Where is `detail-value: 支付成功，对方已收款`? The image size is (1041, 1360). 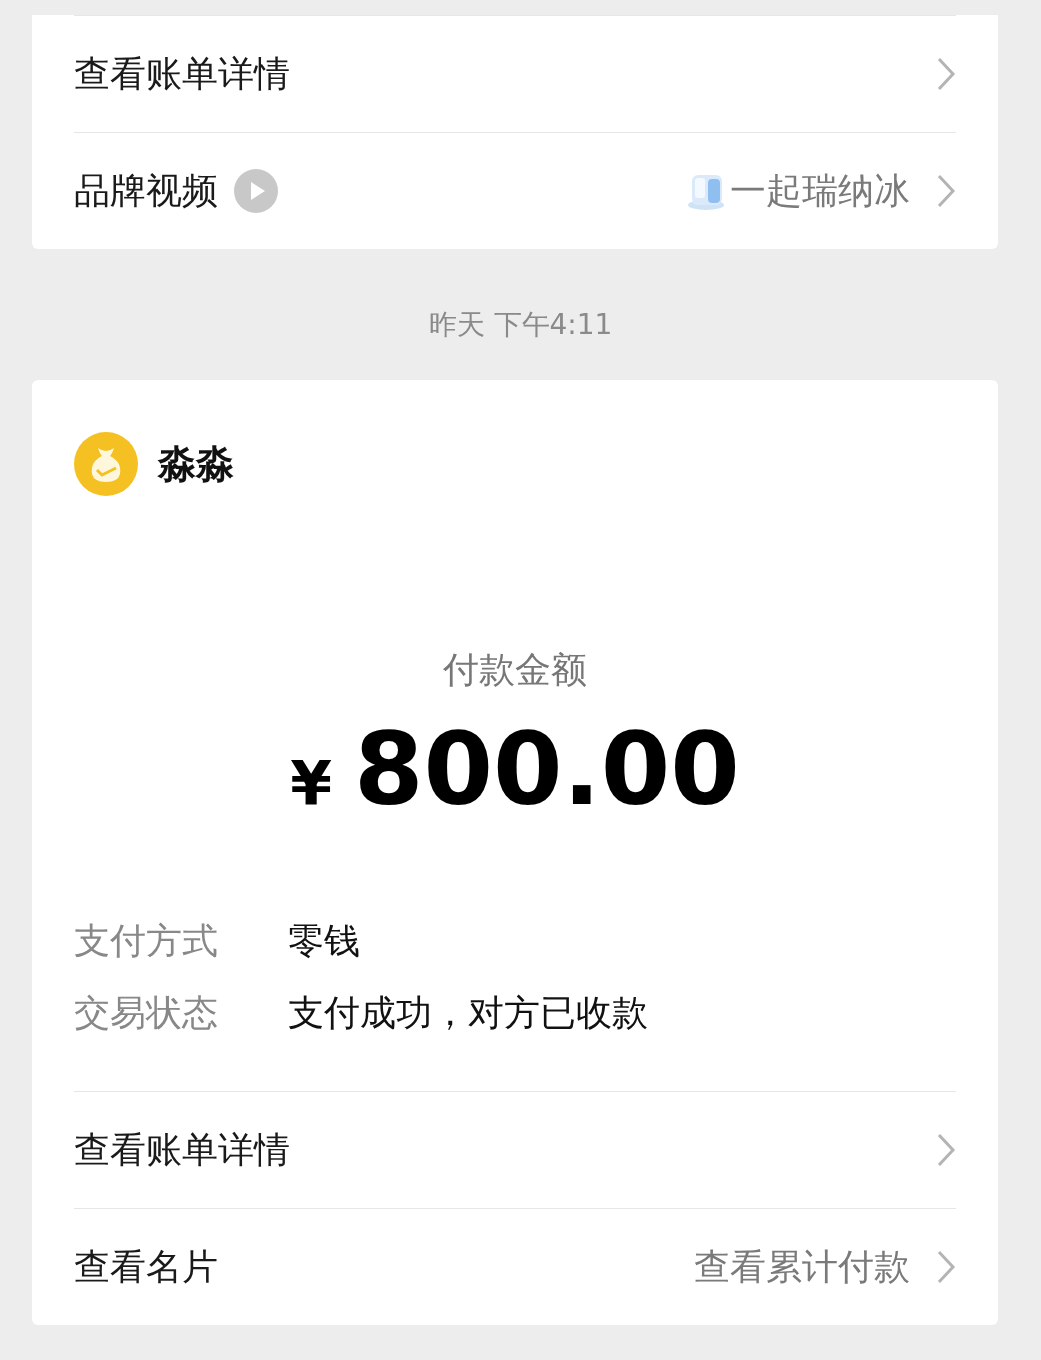 detail-value: 支付成功，对方已收款 is located at coordinates (468, 1012).